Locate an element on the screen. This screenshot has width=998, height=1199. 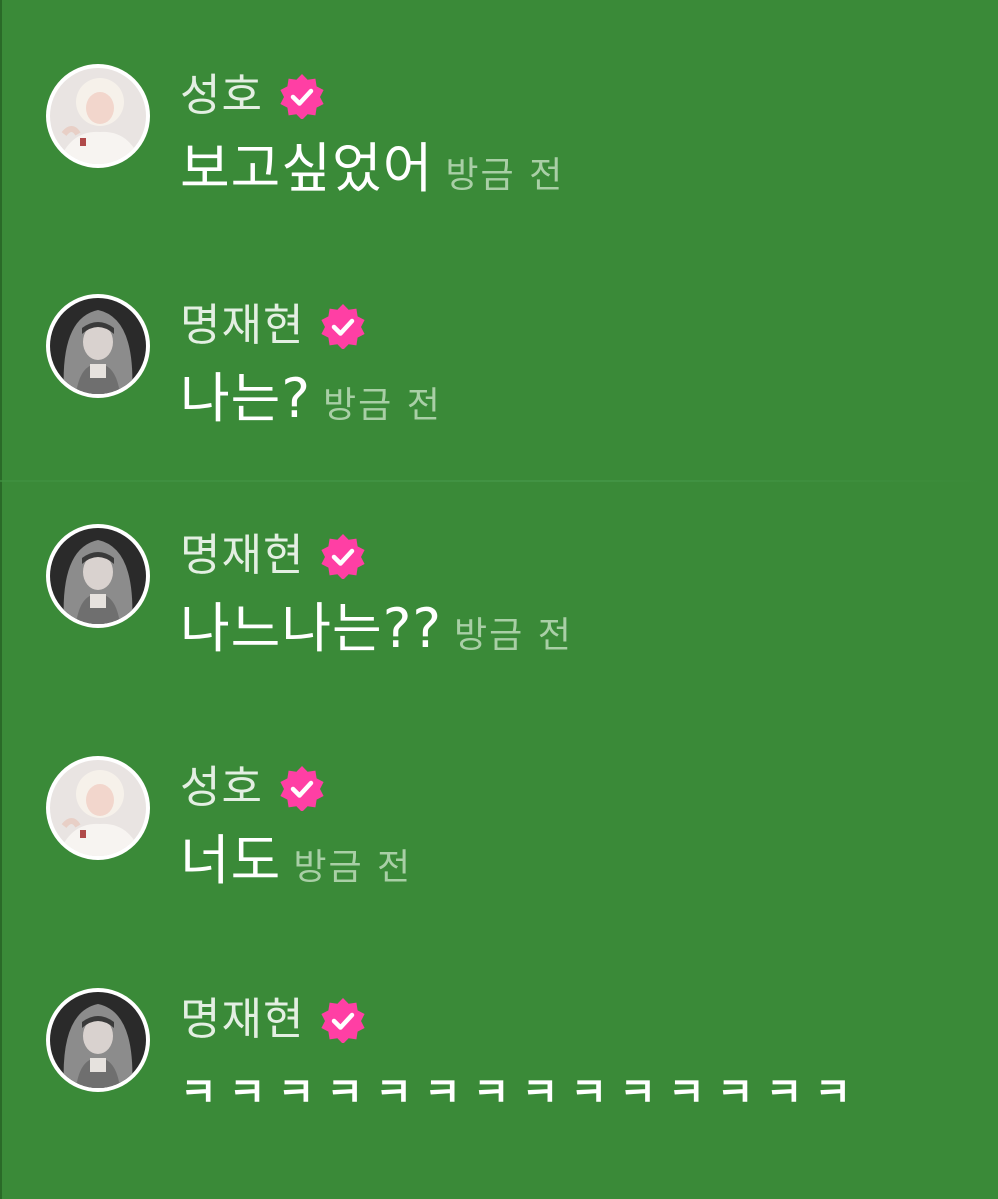
chat-message: 명재현 나느나는?? 방금 전 is located at coordinates (522, 599).